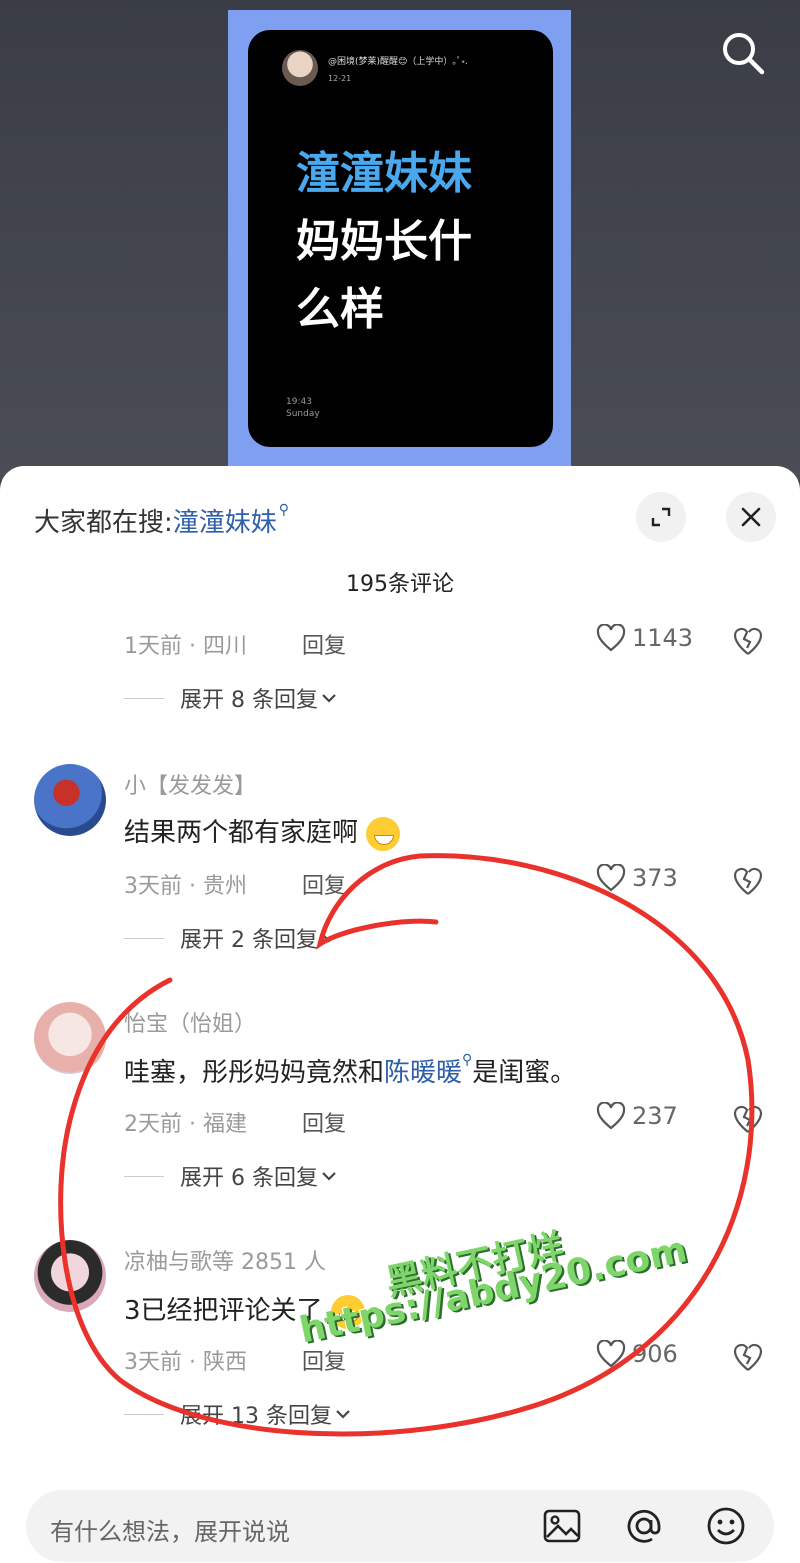 Image resolution: width=800 pixels, height=1563 pixels. I want to click on comment-keyword-link: 陈暖暖, so click(423, 1073).